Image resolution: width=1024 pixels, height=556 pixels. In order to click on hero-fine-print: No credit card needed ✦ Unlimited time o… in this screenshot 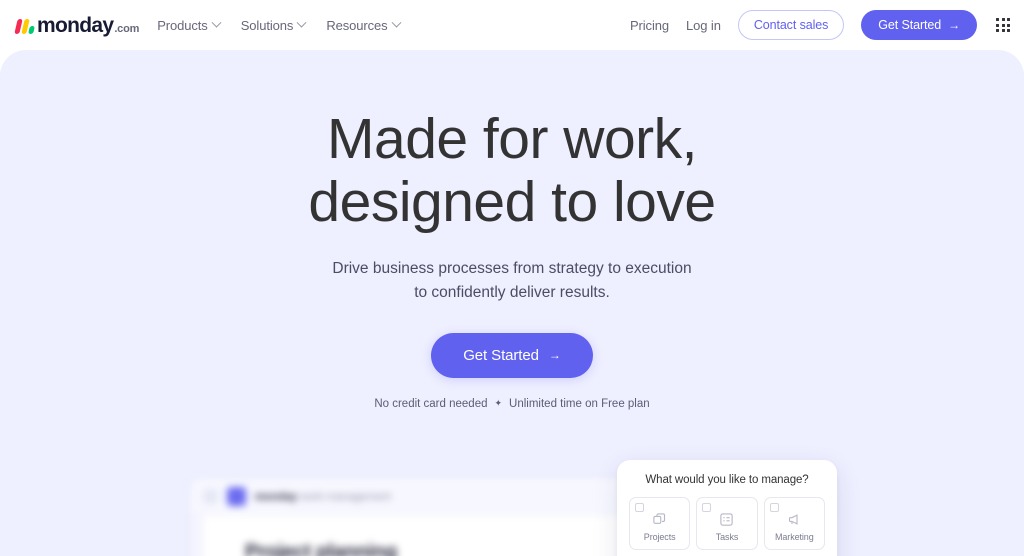, I will do `click(512, 404)`.